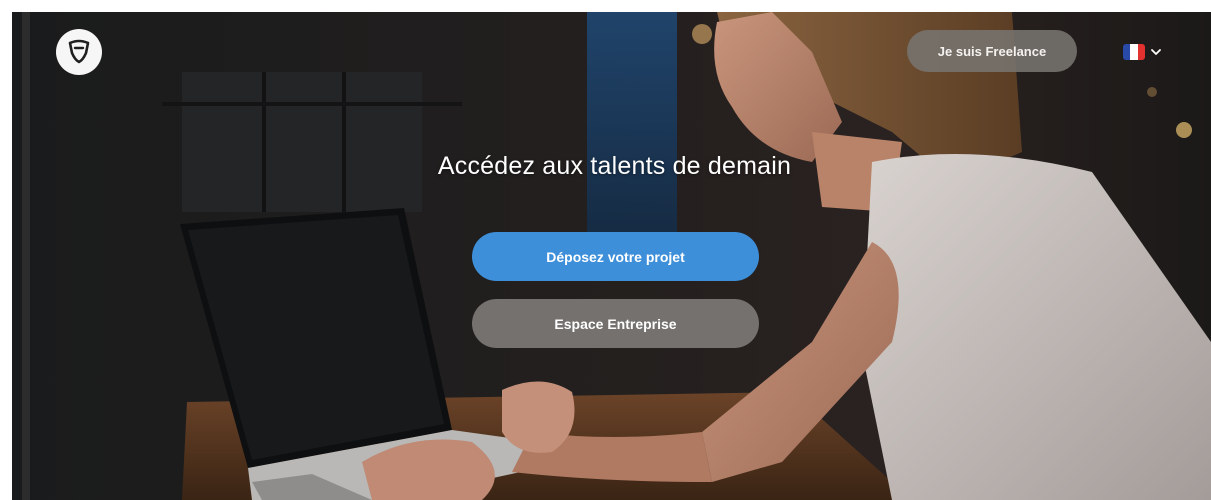 This screenshot has width=1211, height=500. I want to click on hero-headline-text: Accédez aux talents de demain, so click(614, 166).